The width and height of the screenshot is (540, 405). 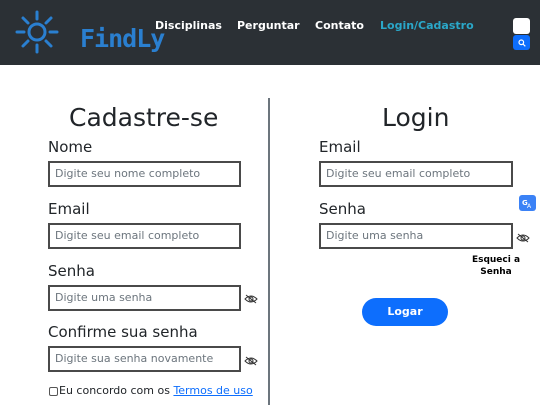 What do you see at coordinates (496, 260) in the screenshot?
I see `forgot-line-1: Esqueci a` at bounding box center [496, 260].